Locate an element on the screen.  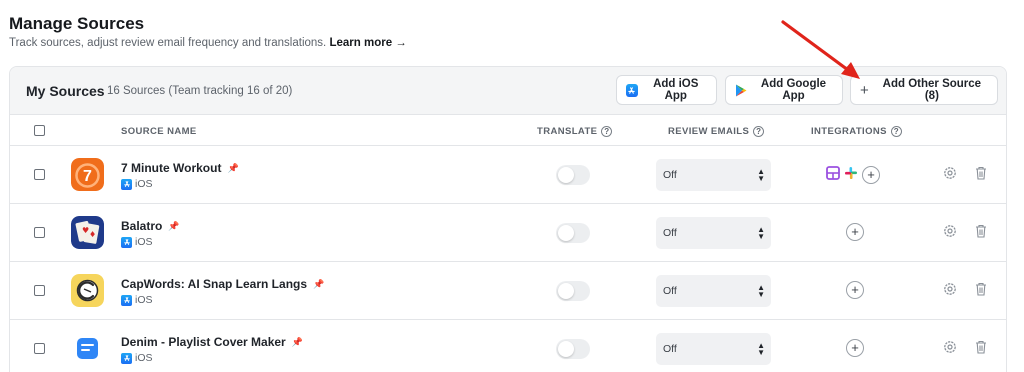
add-other-source-label: Add Other Source (8) is located at coordinates (932, 90).